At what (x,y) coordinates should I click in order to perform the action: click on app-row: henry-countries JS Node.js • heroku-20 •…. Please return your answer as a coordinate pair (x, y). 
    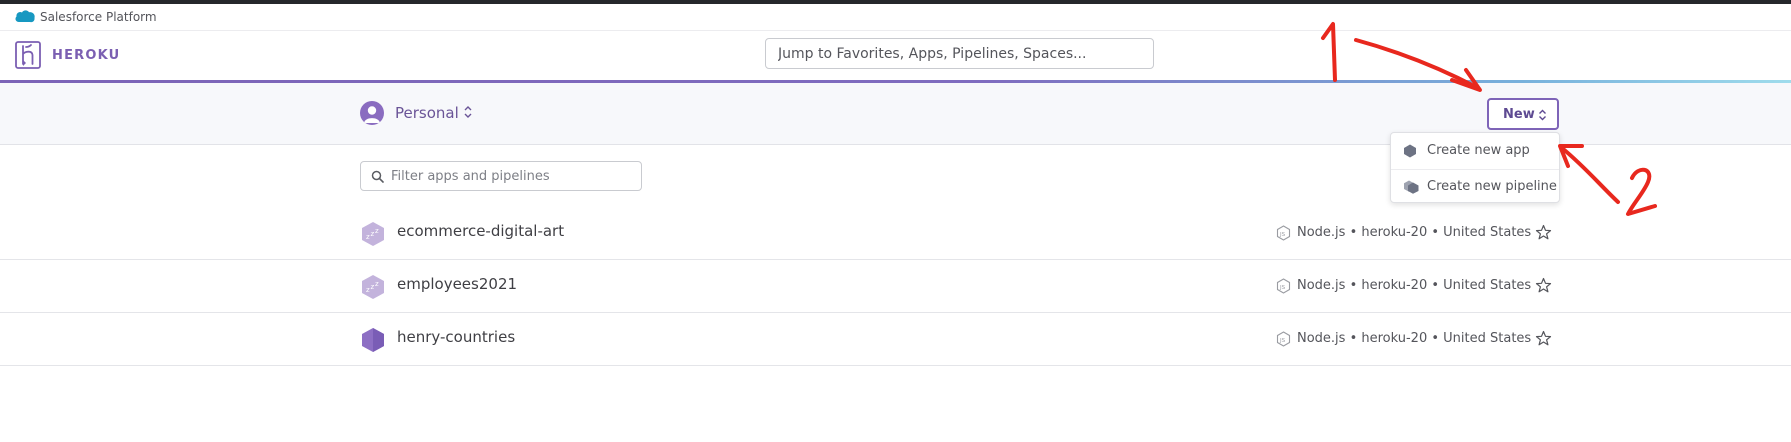
    Looking at the image, I should click on (895, 339).